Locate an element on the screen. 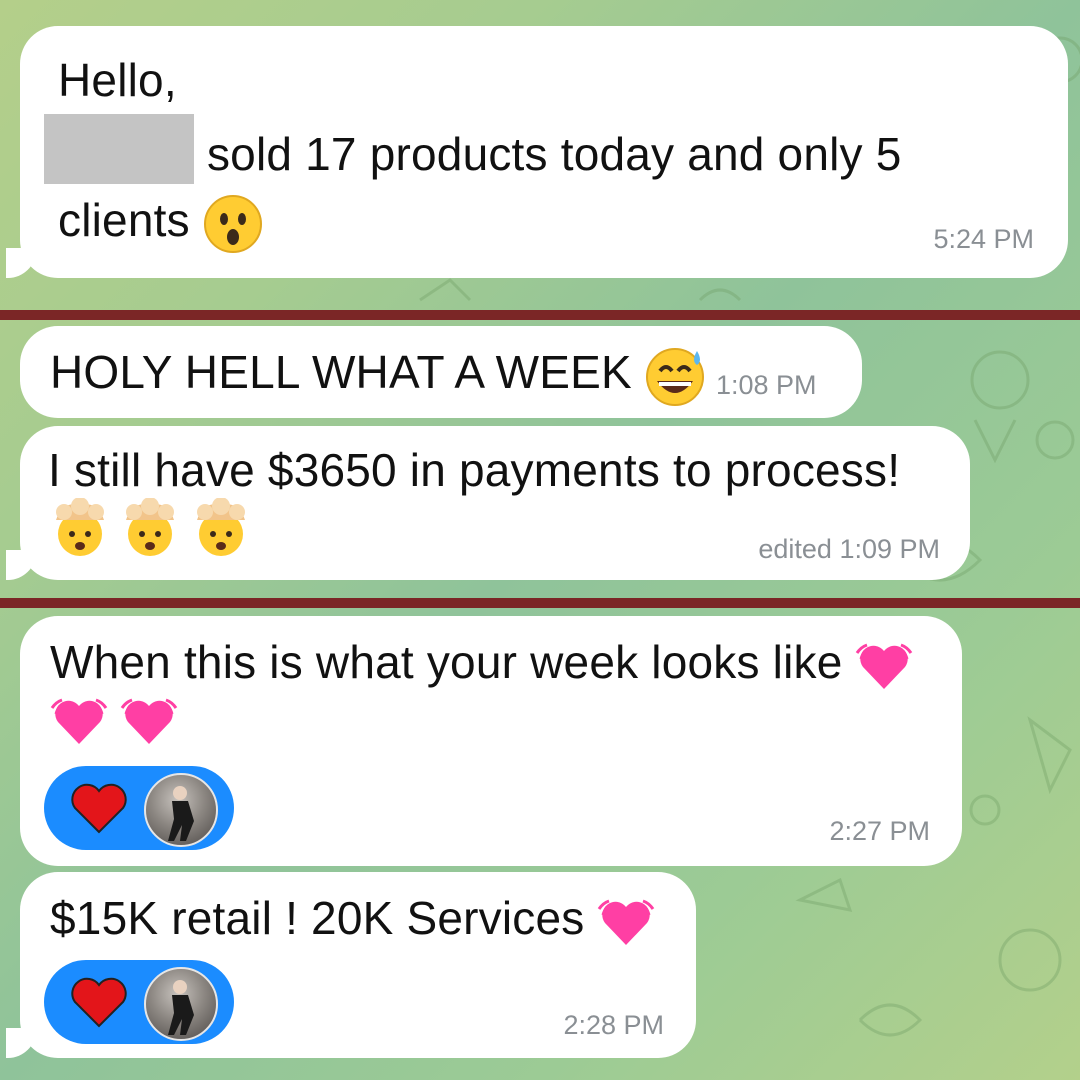 The image size is (1080, 1080). message-text: sold 17 products today and only 5 is located at coordinates (554, 154).